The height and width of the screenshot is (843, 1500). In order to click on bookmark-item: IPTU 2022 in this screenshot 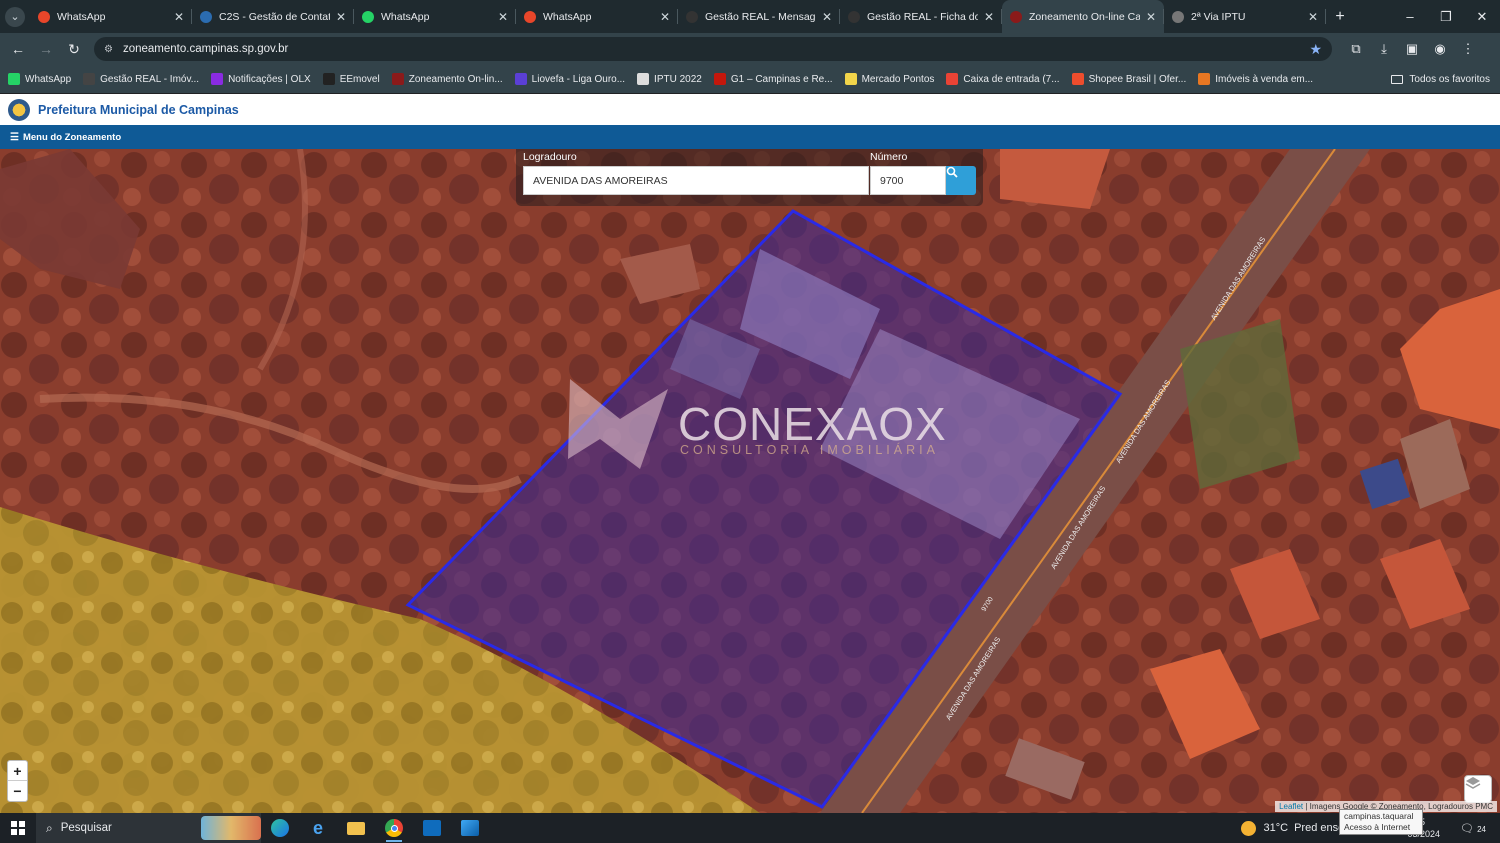, I will do `click(669, 79)`.